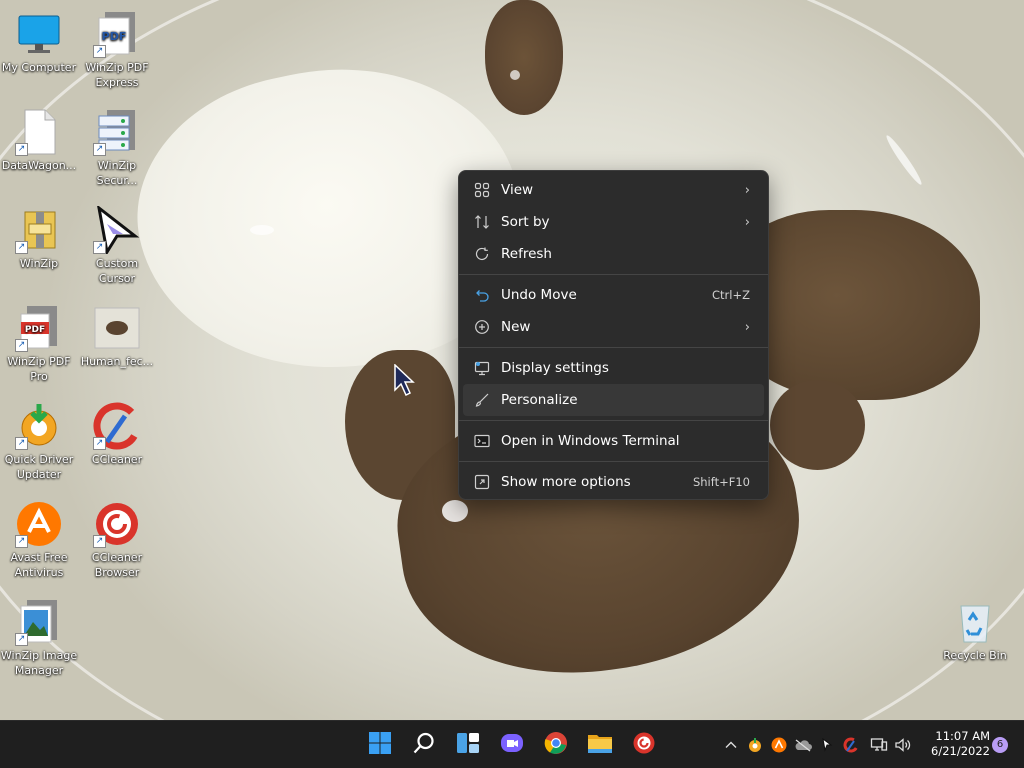 Image resolution: width=1024 pixels, height=768 pixels. I want to click on desktop-icon-custom-cursor: ↗ Custom Cursor, so click(117, 244).